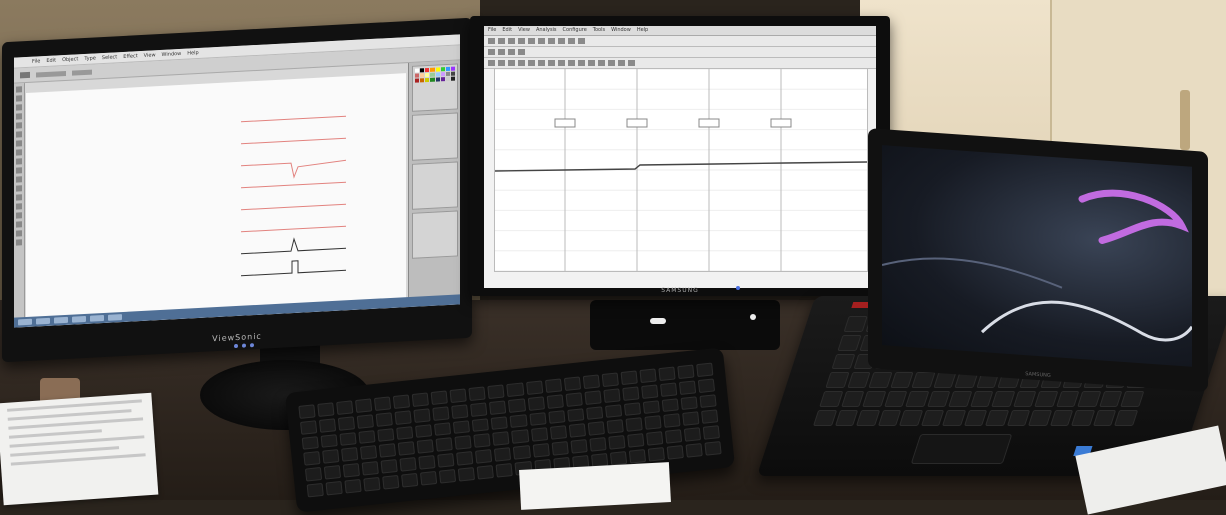 The image size is (1226, 515). Describe the element at coordinates (961, 449) in the screenshot. I see `laptop-touchpad` at that location.